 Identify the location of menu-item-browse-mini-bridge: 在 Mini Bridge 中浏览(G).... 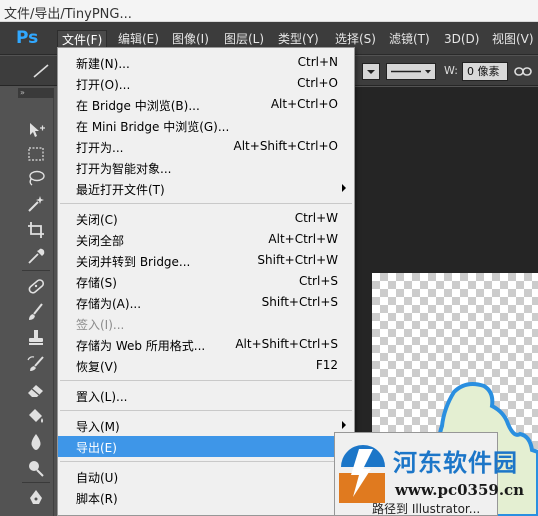
(206, 125).